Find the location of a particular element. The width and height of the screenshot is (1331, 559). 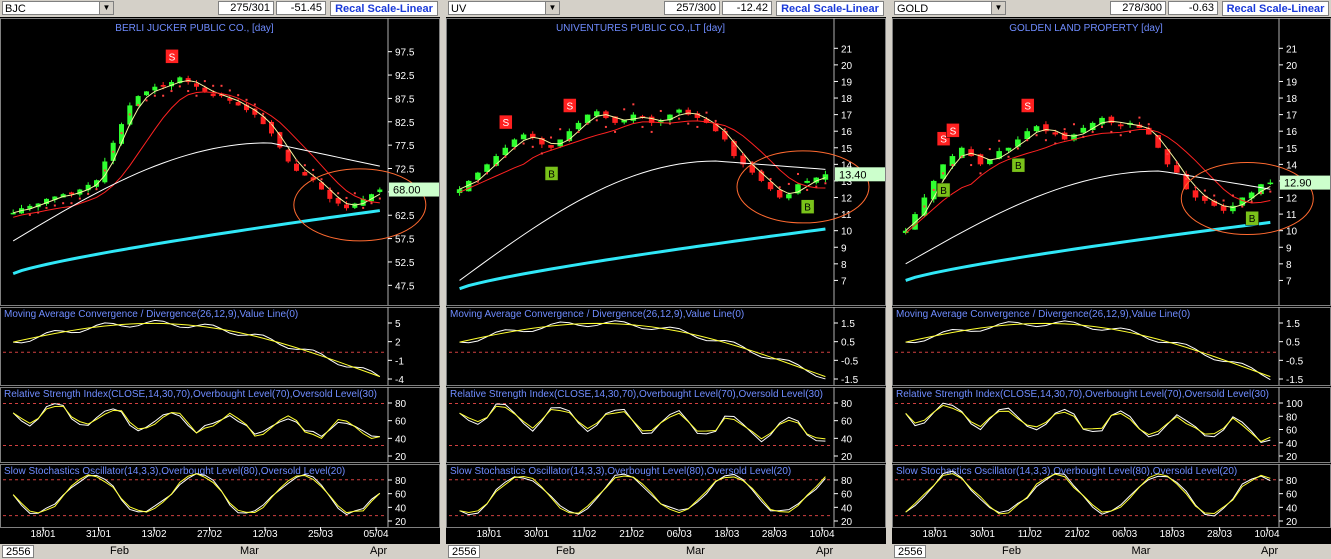

y-tick-label: 19 is located at coordinates (847, 82).